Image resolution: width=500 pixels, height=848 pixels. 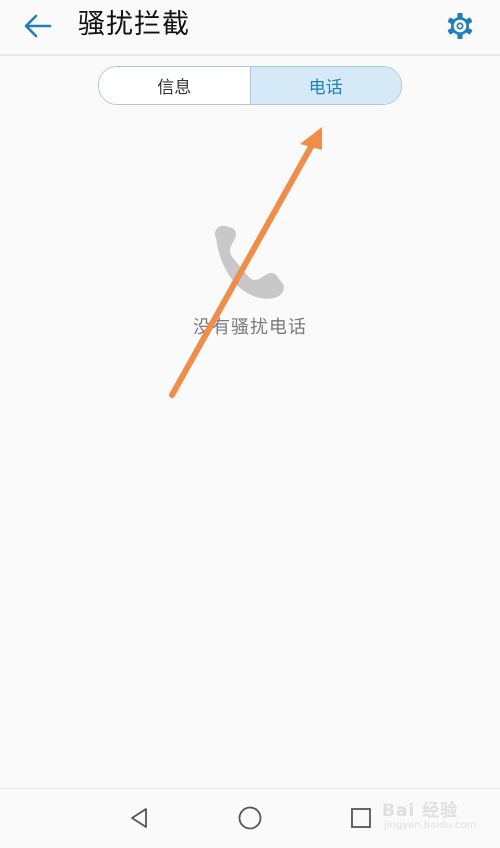 What do you see at coordinates (249, 262) in the screenshot?
I see `phone-handset-icon` at bounding box center [249, 262].